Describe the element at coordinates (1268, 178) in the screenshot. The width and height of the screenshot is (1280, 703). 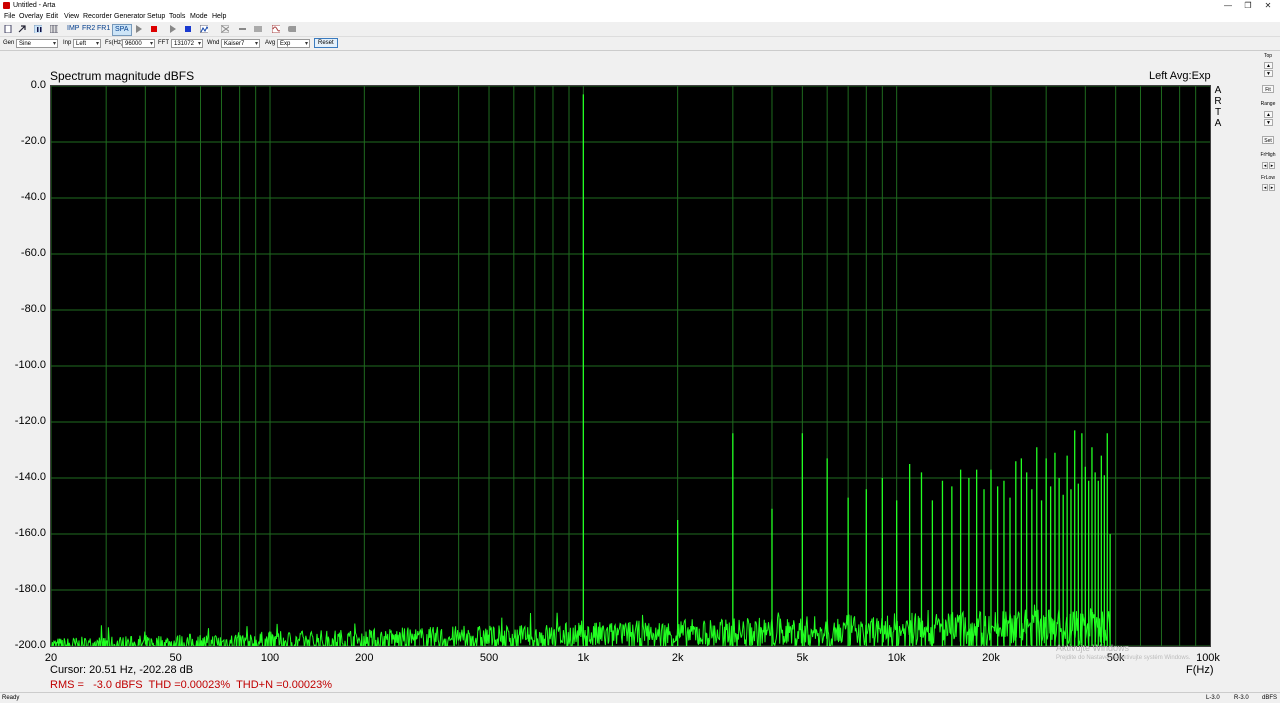
I see `frlow-label: FrLow` at that location.